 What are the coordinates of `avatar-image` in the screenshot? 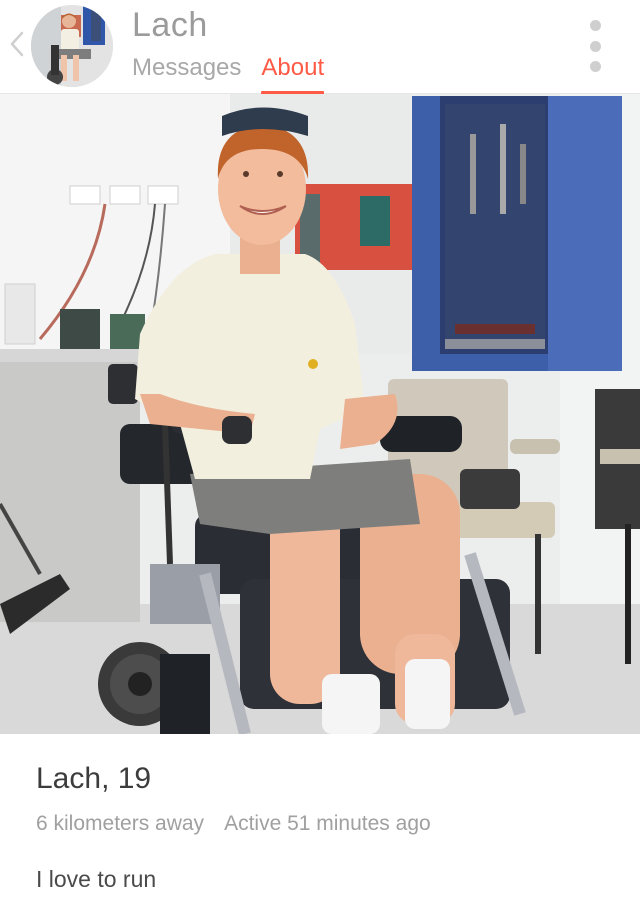 It's located at (72, 46).